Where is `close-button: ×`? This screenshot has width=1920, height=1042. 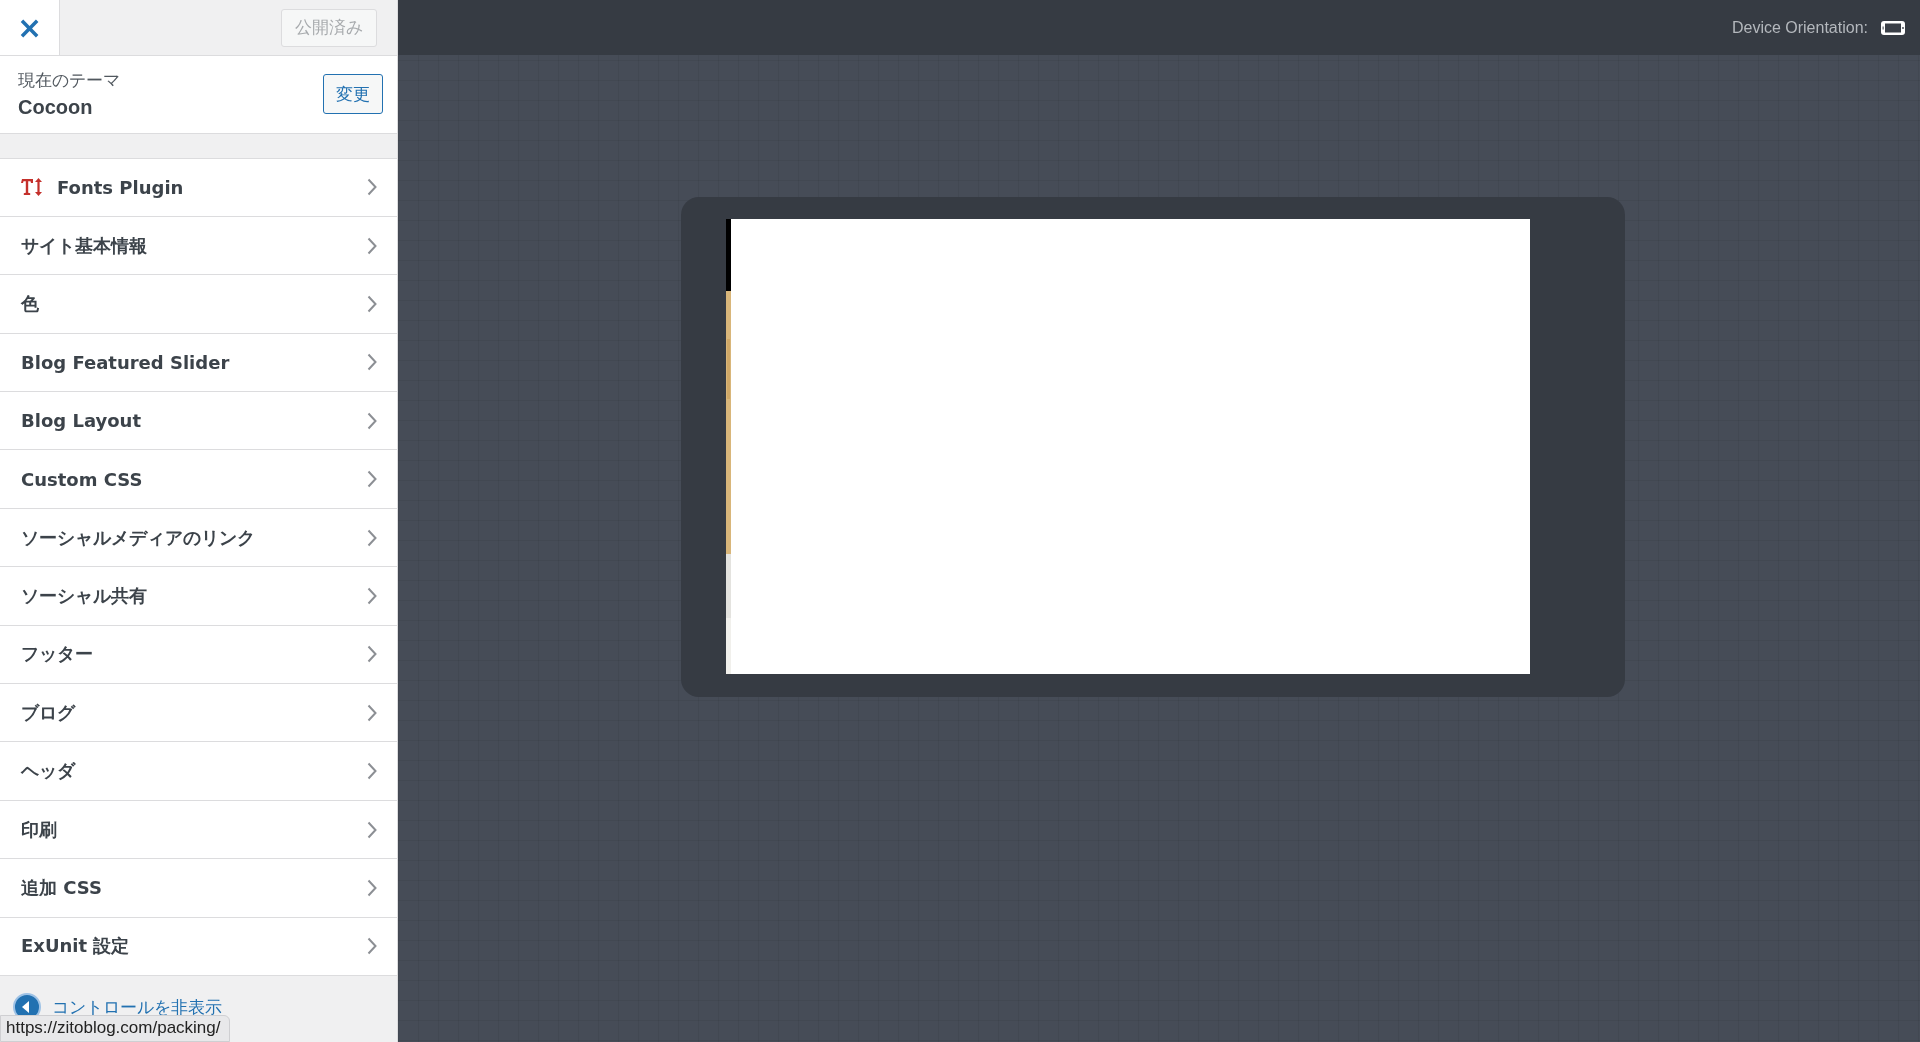 close-button: × is located at coordinates (30, 27).